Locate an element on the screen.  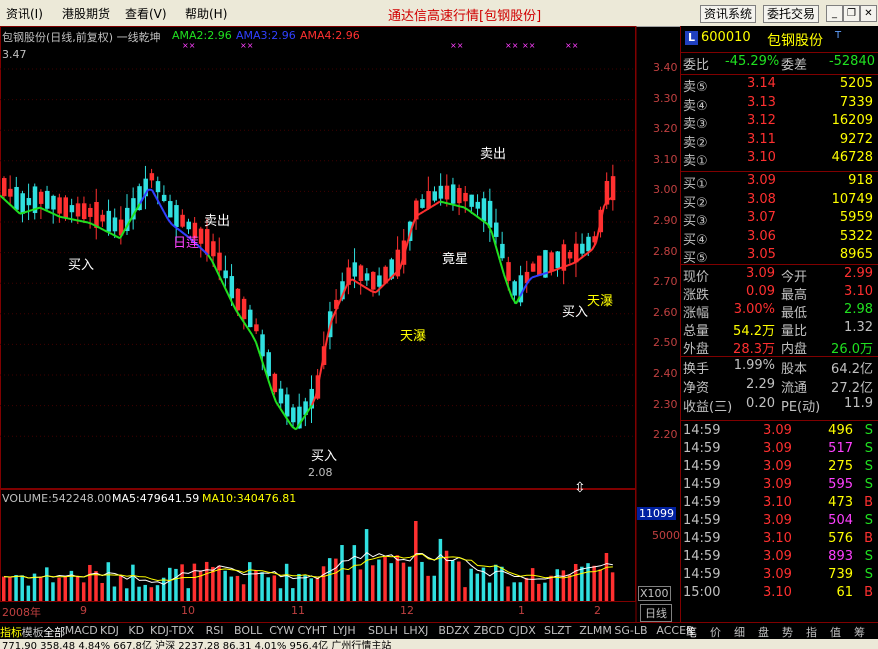
panel-tab: 笔 is located at coordinates (691, 632).